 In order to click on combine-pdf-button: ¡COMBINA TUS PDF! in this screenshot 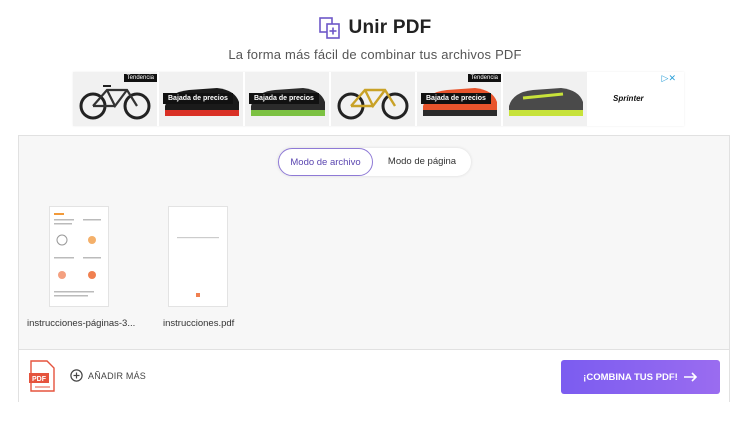, I will do `click(640, 377)`.